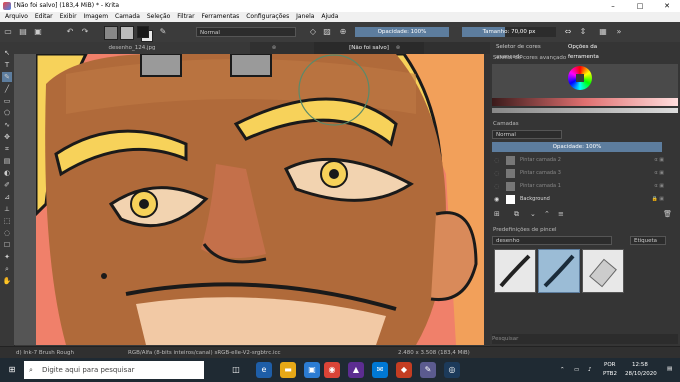 Image resolution: width=680 pixels, height=382 pixels. What do you see at coordinates (603, 32) in the screenshot?
I see `workspace-icon: ▦` at bounding box center [603, 32].